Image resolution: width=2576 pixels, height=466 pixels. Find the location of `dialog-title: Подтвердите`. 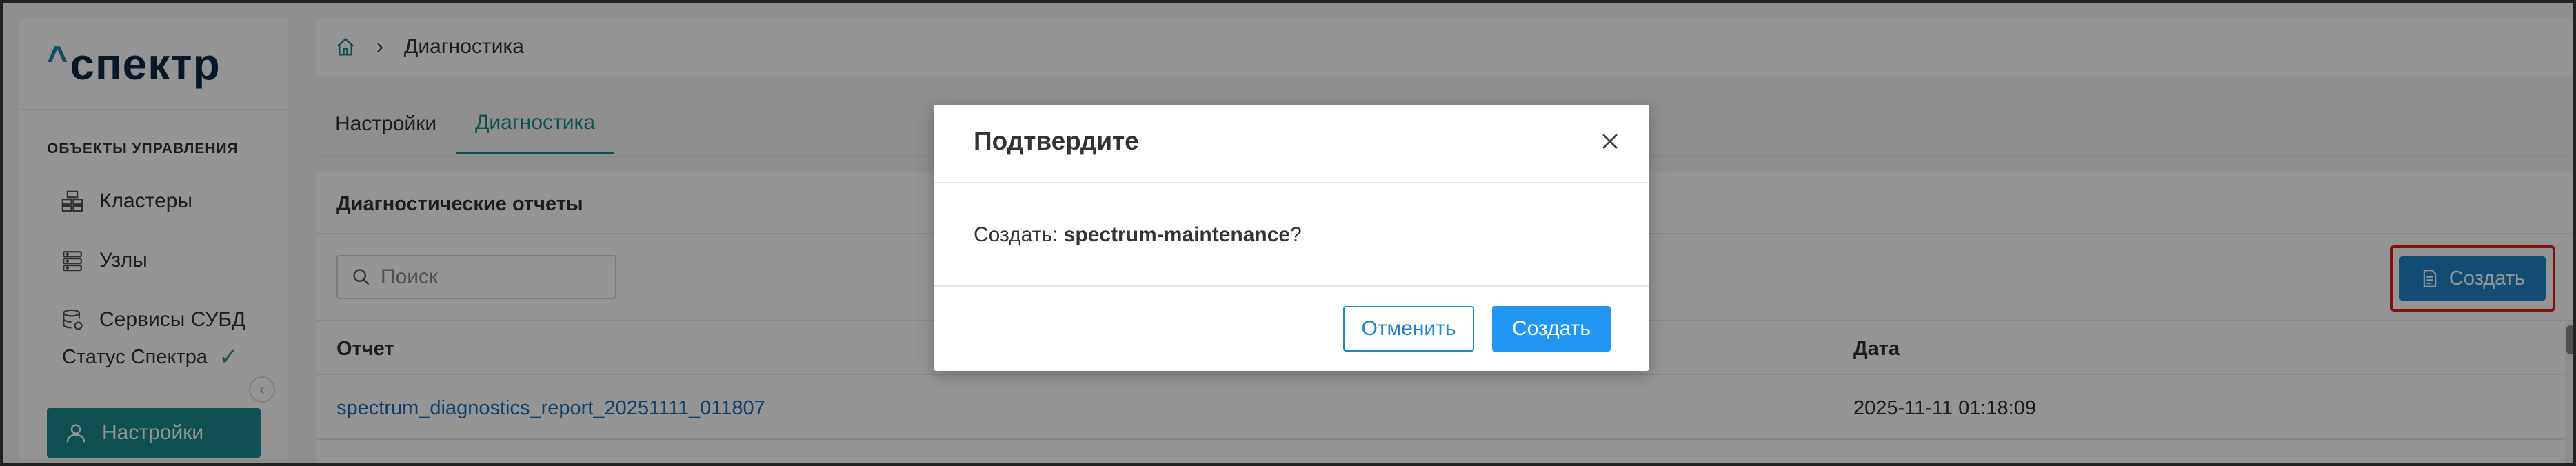

dialog-title: Подтвердите is located at coordinates (1056, 141).